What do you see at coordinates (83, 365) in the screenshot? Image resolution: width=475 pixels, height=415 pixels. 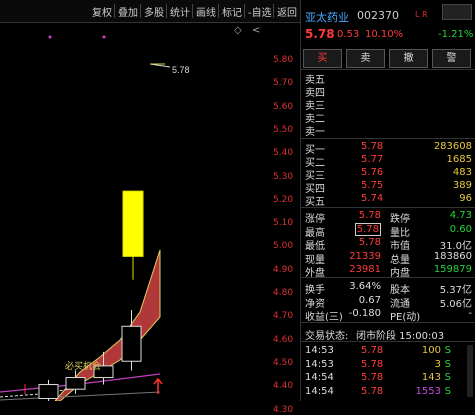 I see `indicator-label: 必买机会` at bounding box center [83, 365].